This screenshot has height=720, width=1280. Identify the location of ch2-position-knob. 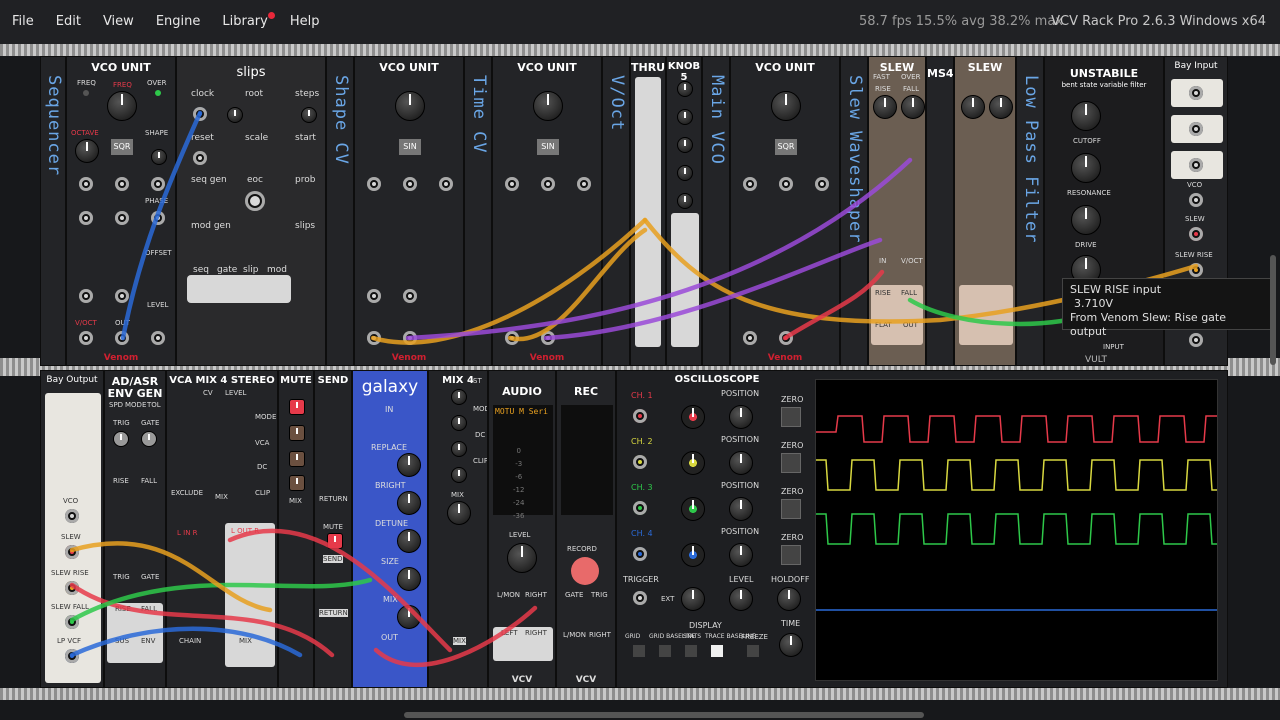
(741, 463).